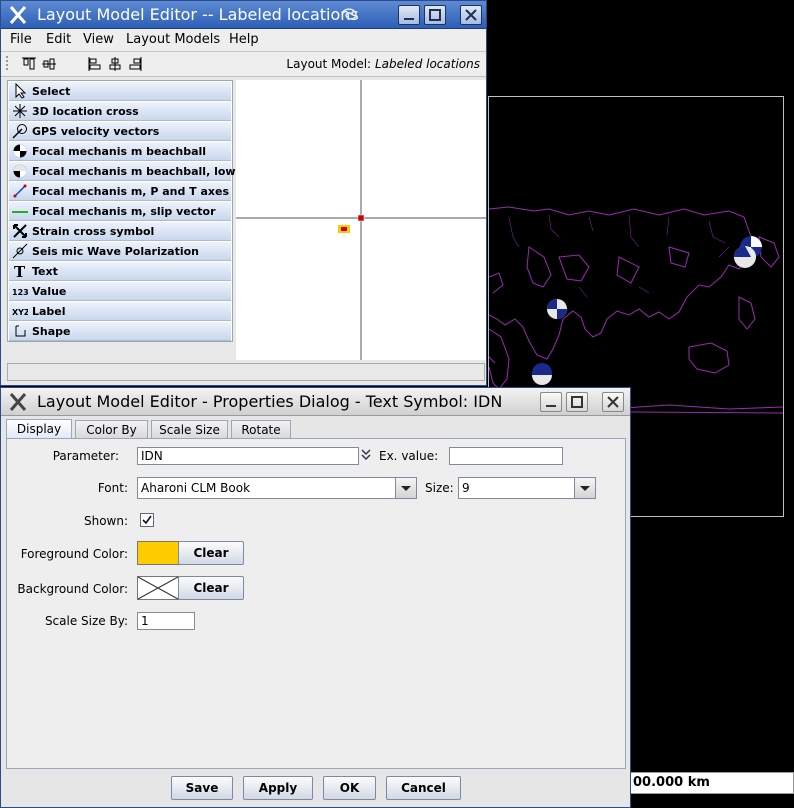  Describe the element at coordinates (51, 91) in the screenshot. I see `tool-label: Select` at that location.